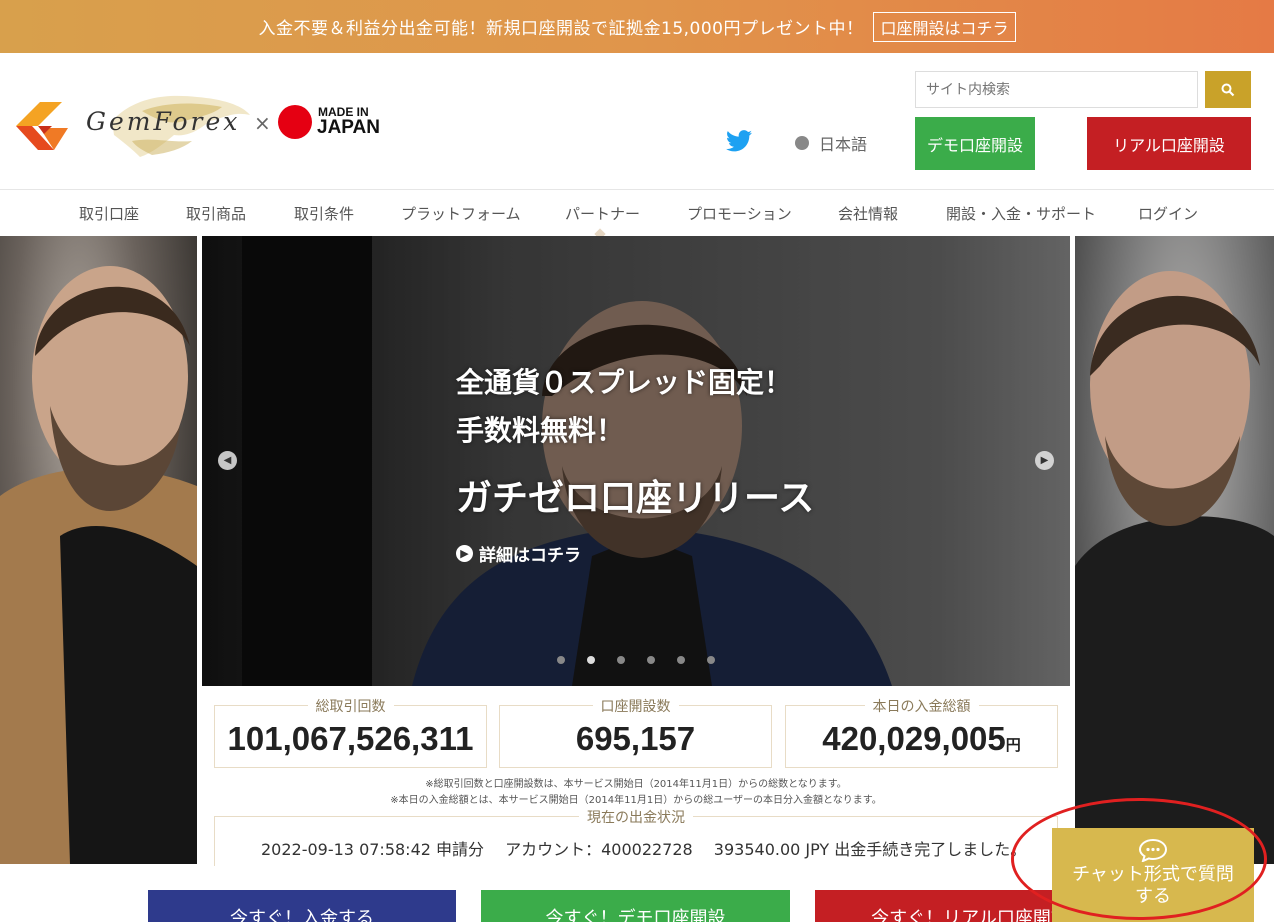 This screenshot has width=1274, height=922. Describe the element at coordinates (530, 556) in the screenshot. I see `slide-details-label: 詳細はコチラ` at that location.